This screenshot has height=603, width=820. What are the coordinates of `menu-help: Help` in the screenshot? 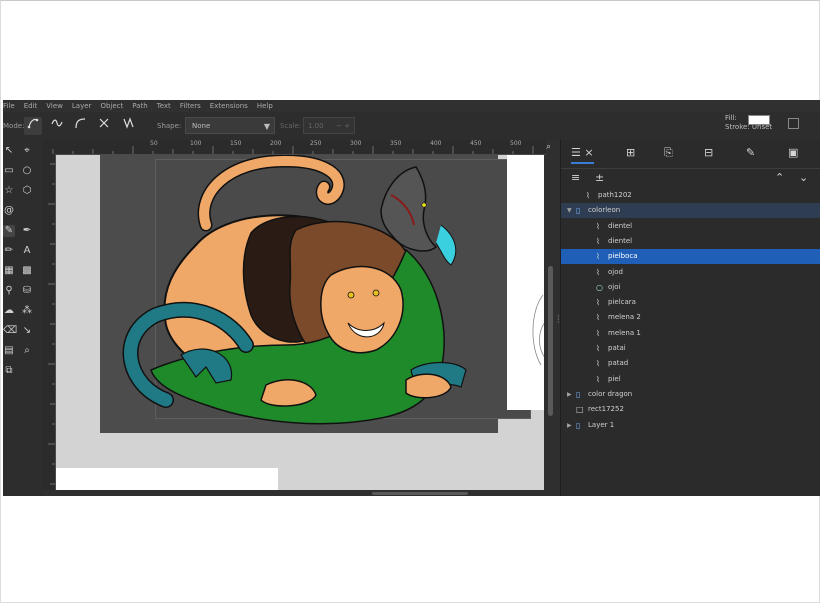 It's located at (265, 106).